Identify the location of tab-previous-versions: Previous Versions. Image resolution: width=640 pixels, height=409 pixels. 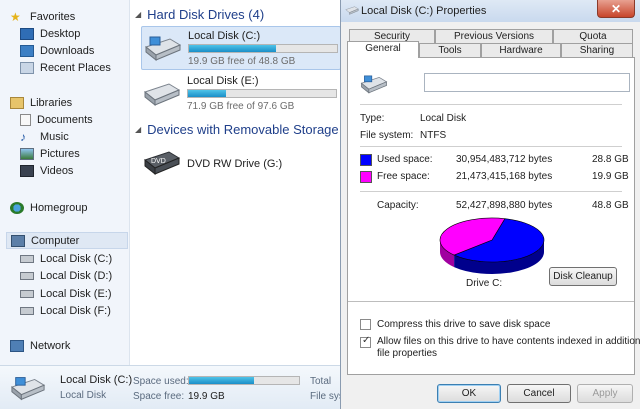
(494, 36).